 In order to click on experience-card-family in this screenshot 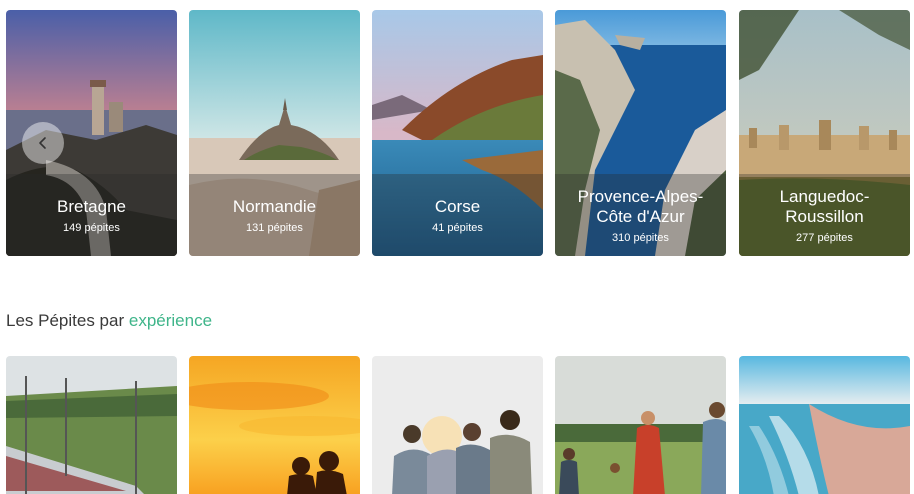, I will do `click(640, 425)`.